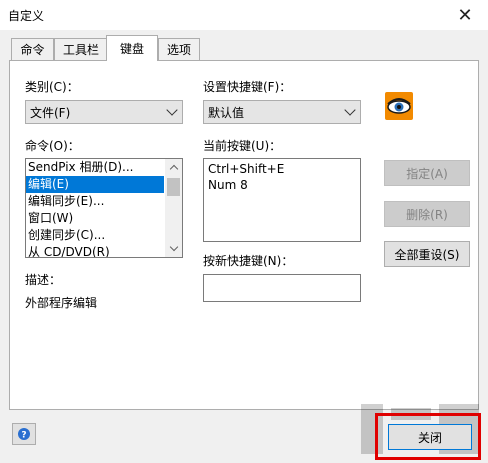  What do you see at coordinates (247, 87) in the screenshot?
I see `set-shortcut-label: 设置快捷键(F)：` at bounding box center [247, 87].